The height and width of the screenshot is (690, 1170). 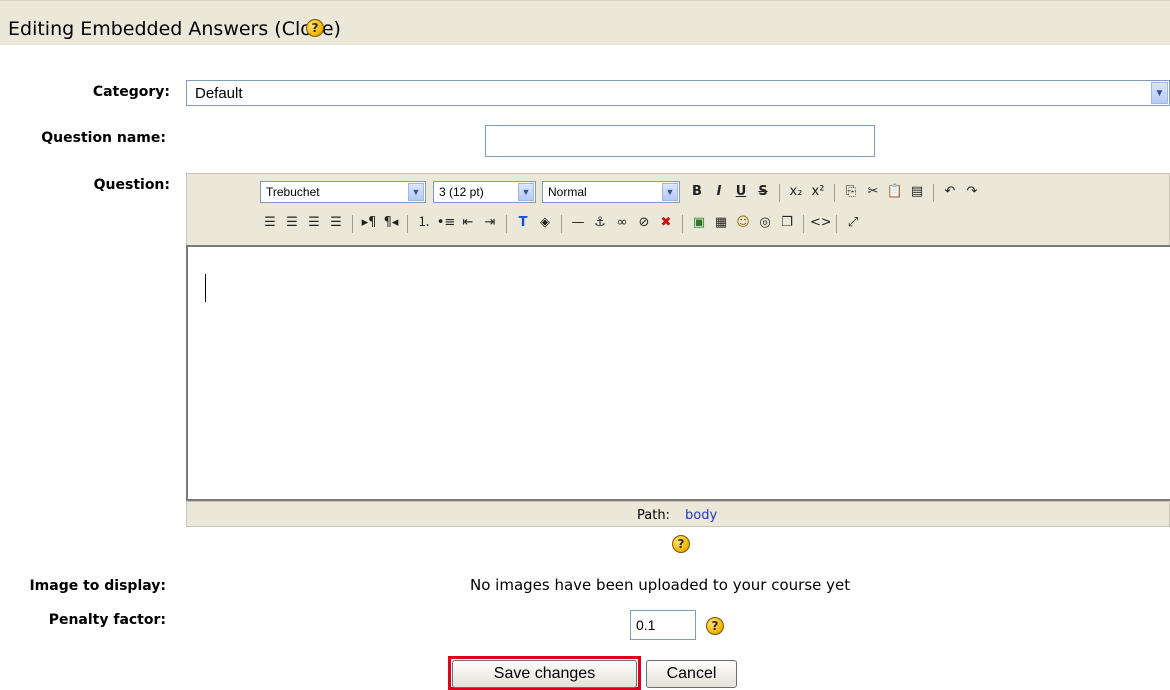 What do you see at coordinates (611, 192) in the screenshot?
I see `paragraph-format-select: Normal ▼` at bounding box center [611, 192].